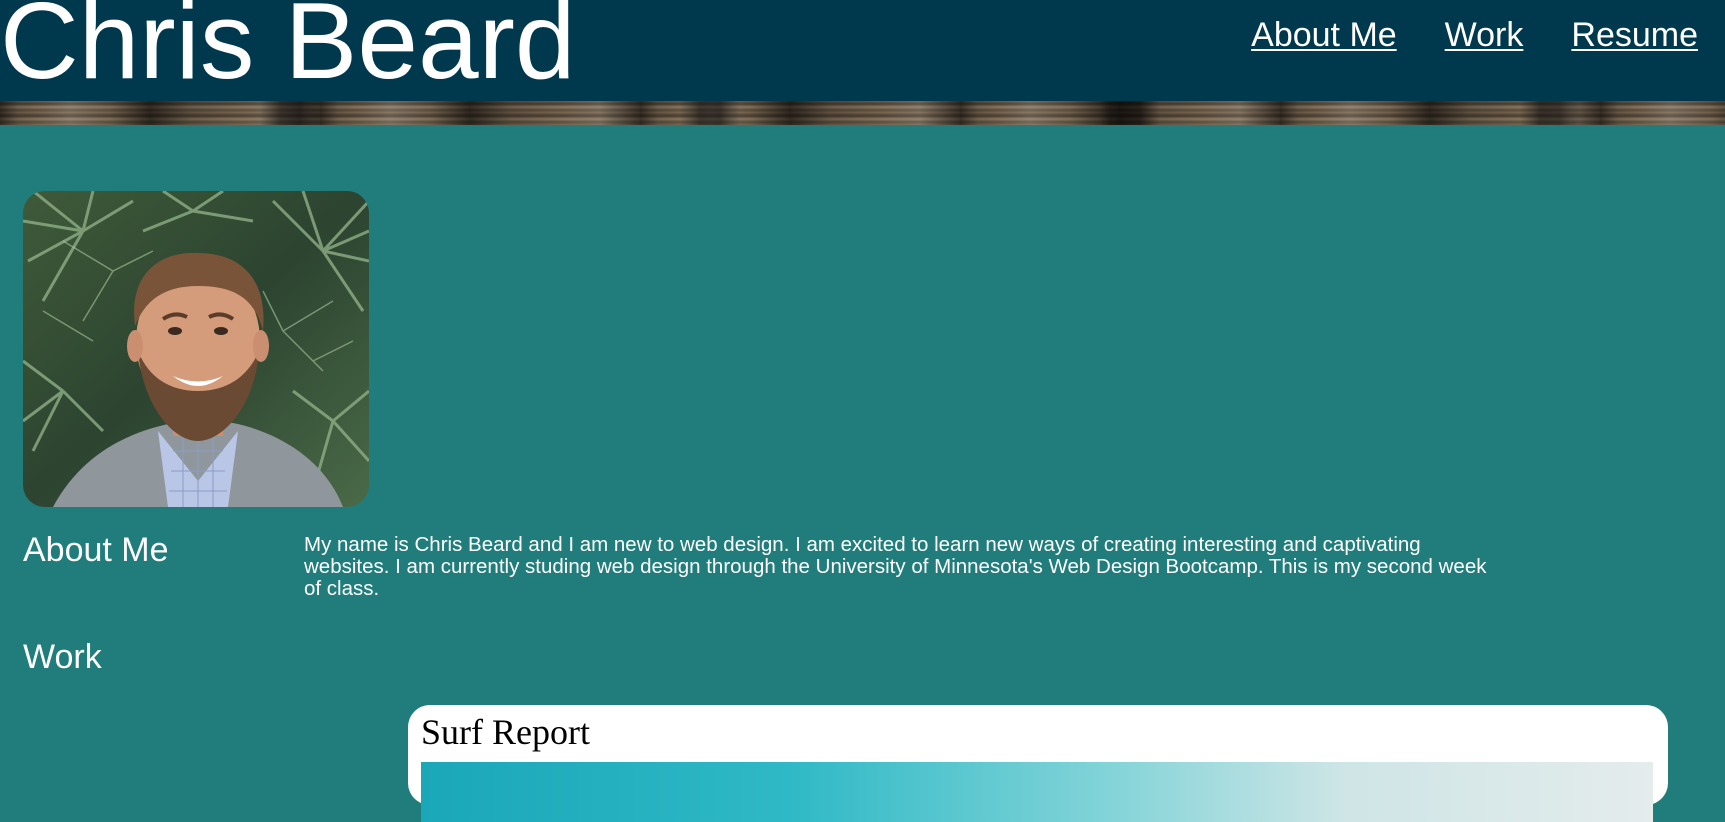 The height and width of the screenshot is (822, 1725). Describe the element at coordinates (96, 550) in the screenshot. I see `about-heading: About Me` at that location.